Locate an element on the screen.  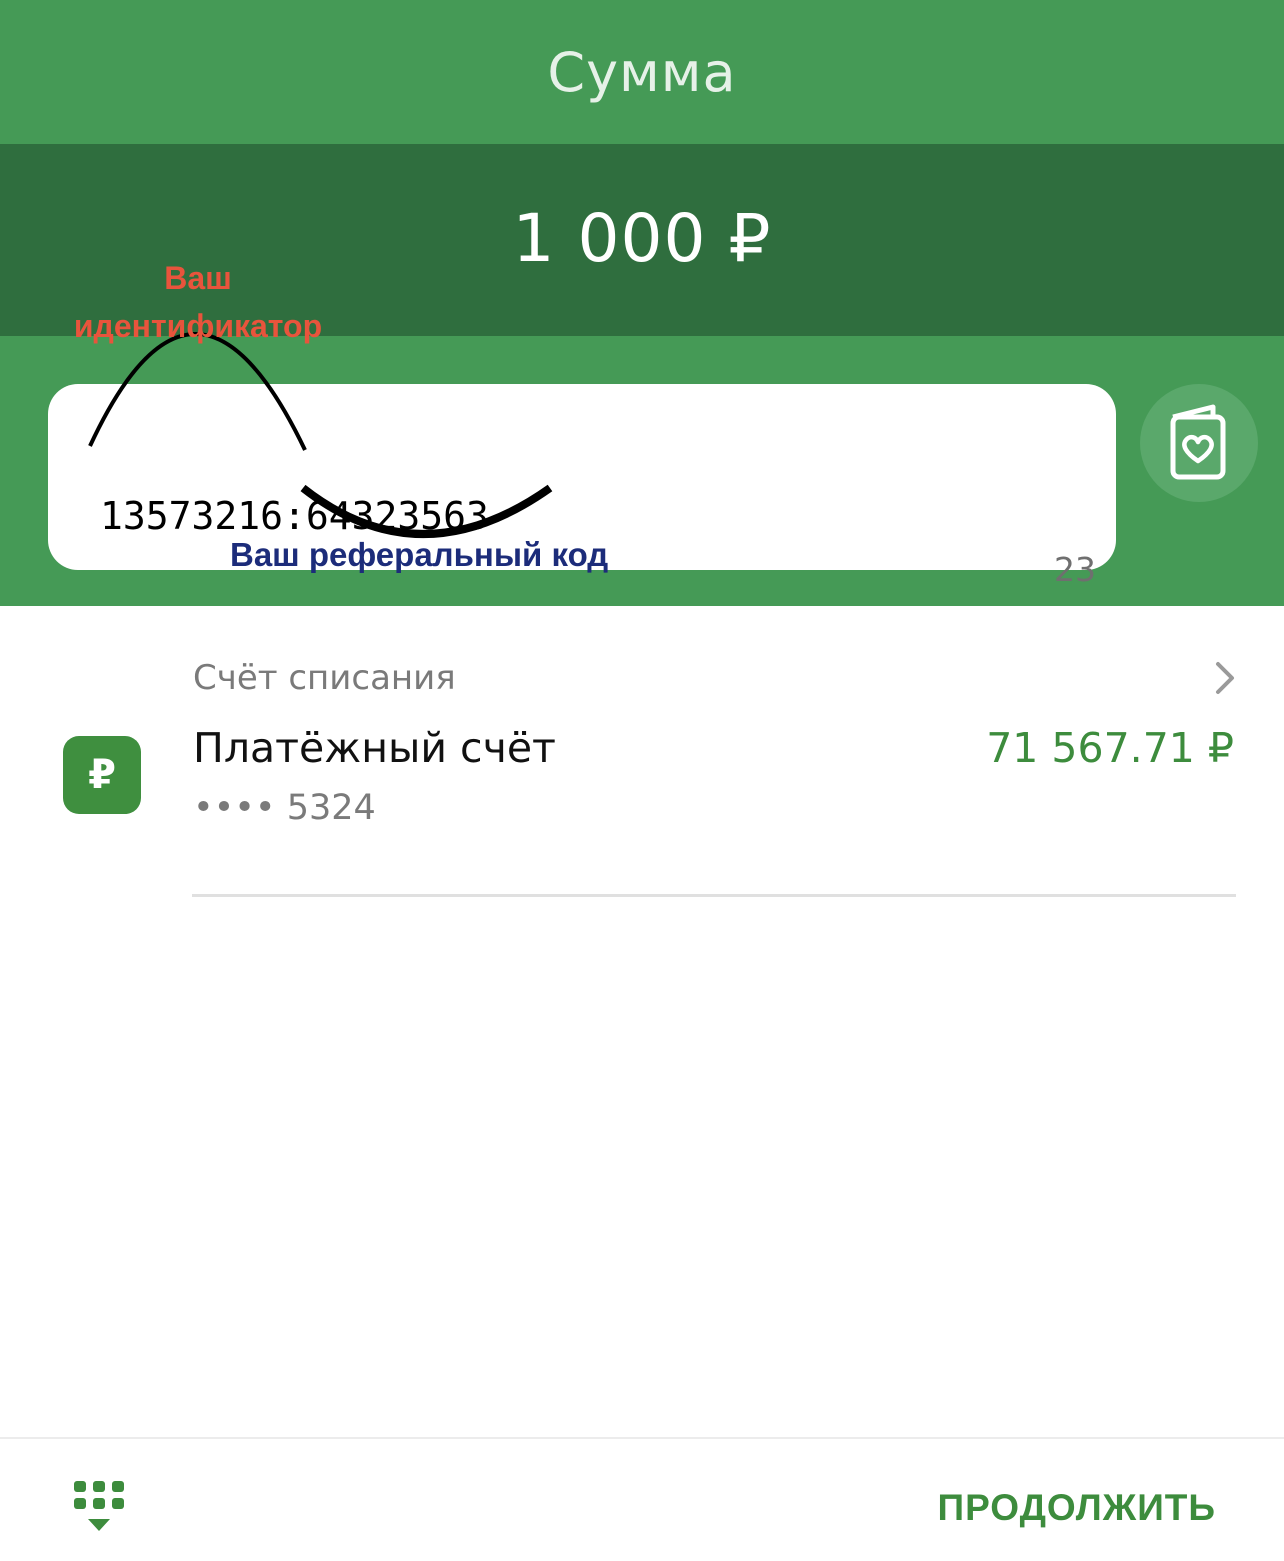
amount-value: 1 000 ₽ is located at coordinates (642, 238).